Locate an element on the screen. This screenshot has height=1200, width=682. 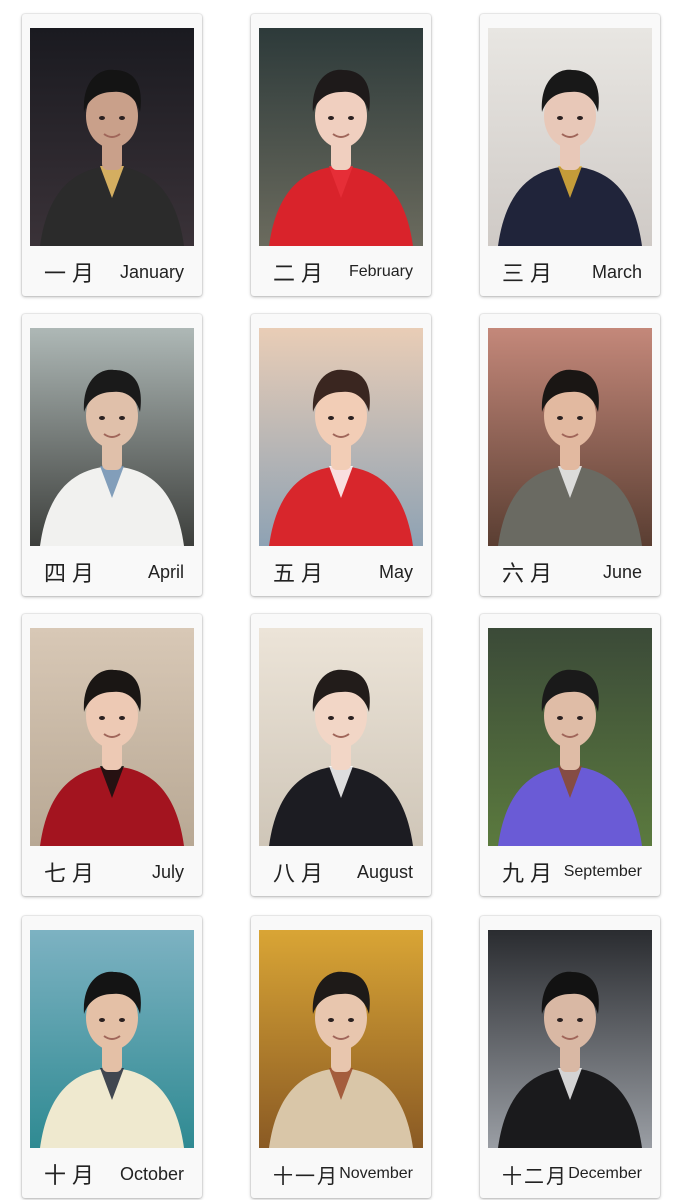
month-card-january: 一月 January is located at coordinates (112, 155).